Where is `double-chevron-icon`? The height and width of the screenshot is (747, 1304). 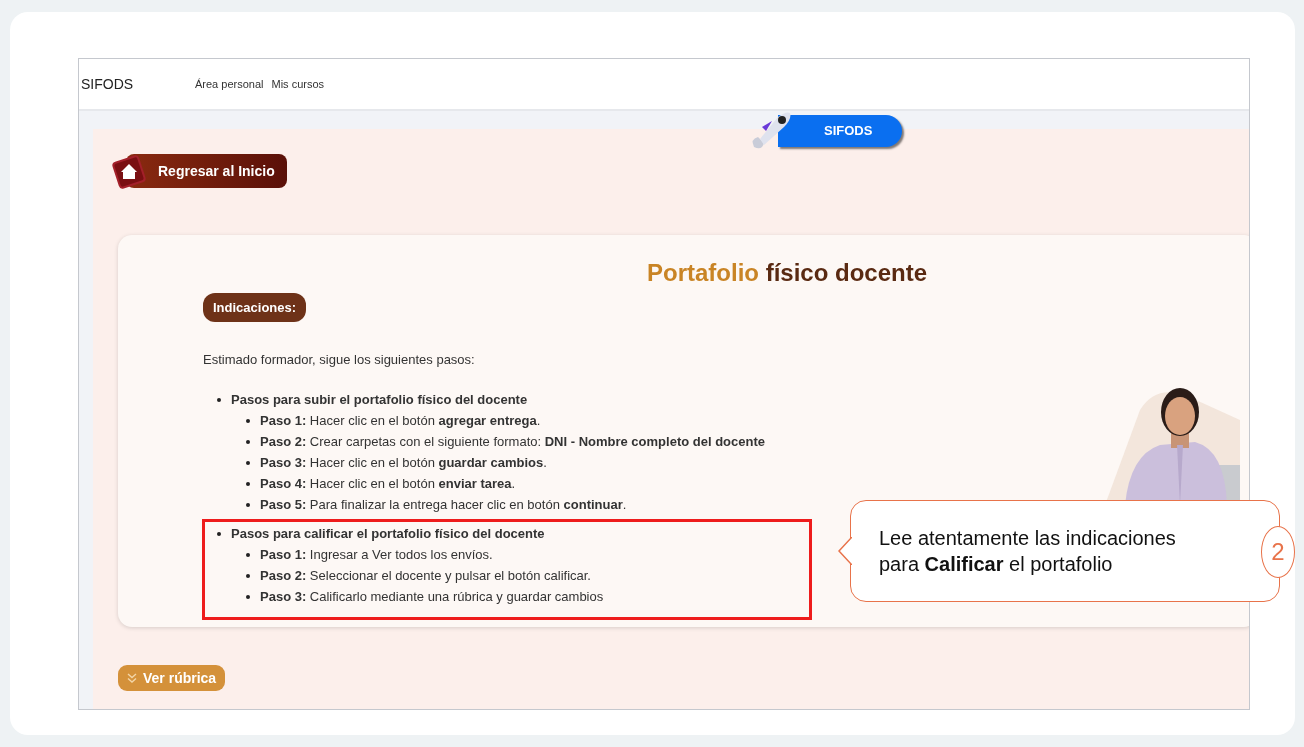 double-chevron-icon is located at coordinates (132, 678).